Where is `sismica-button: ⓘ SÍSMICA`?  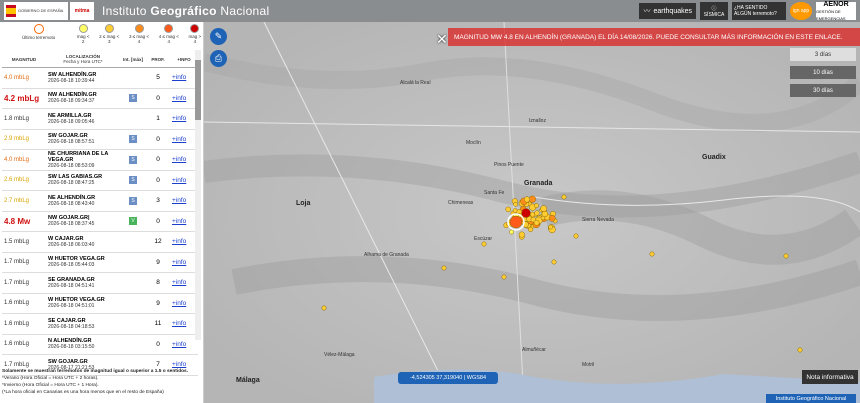
sismica-button: ⓘ SÍSMICA is located at coordinates (714, 11).